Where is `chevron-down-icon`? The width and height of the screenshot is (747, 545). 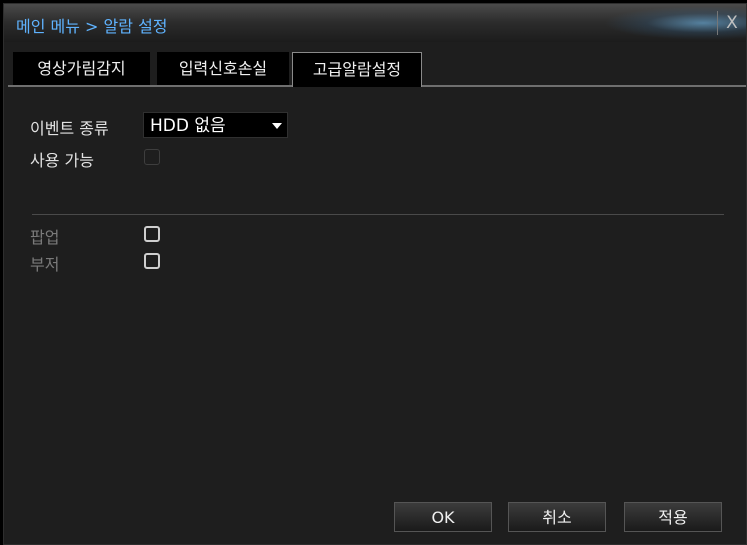 chevron-down-icon is located at coordinates (277, 126).